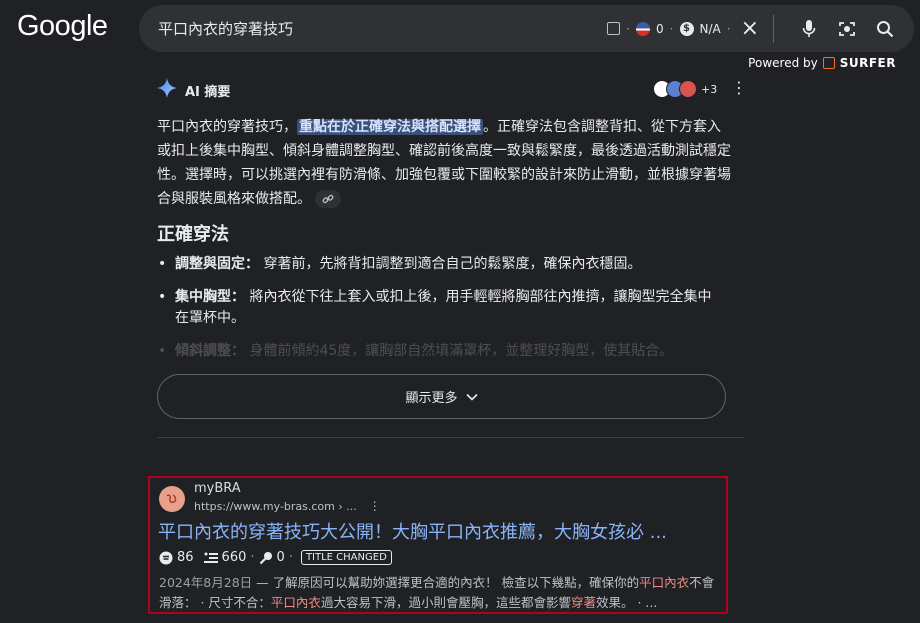 Image resolution: width=920 pixels, height=623 pixels. I want to click on cpc-value: N/A, so click(710, 28).